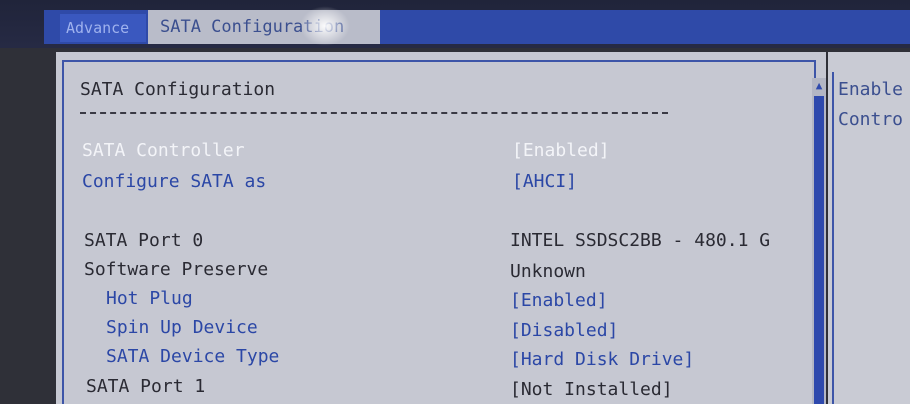  What do you see at coordinates (559, 301) in the screenshot?
I see `setting-value-hot-plug: [Enabled]` at bounding box center [559, 301].